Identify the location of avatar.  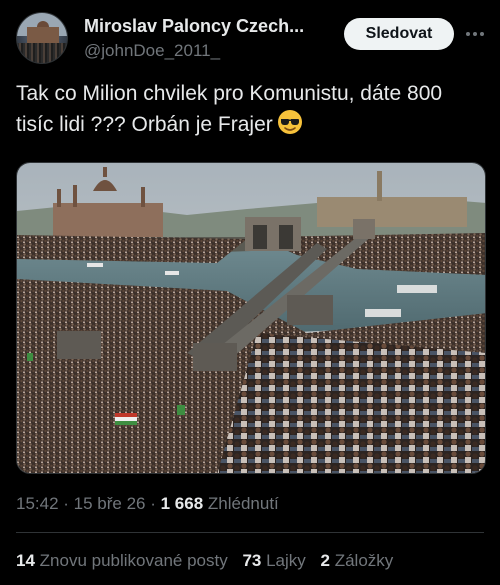
(42, 38).